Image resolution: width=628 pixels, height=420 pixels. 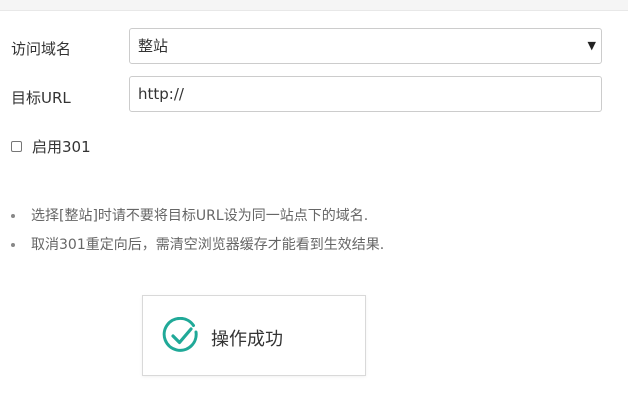 I want to click on tip-item: 选择[整站]时请不要将目标URL设为同一站点下的域名., so click(x=192, y=220).